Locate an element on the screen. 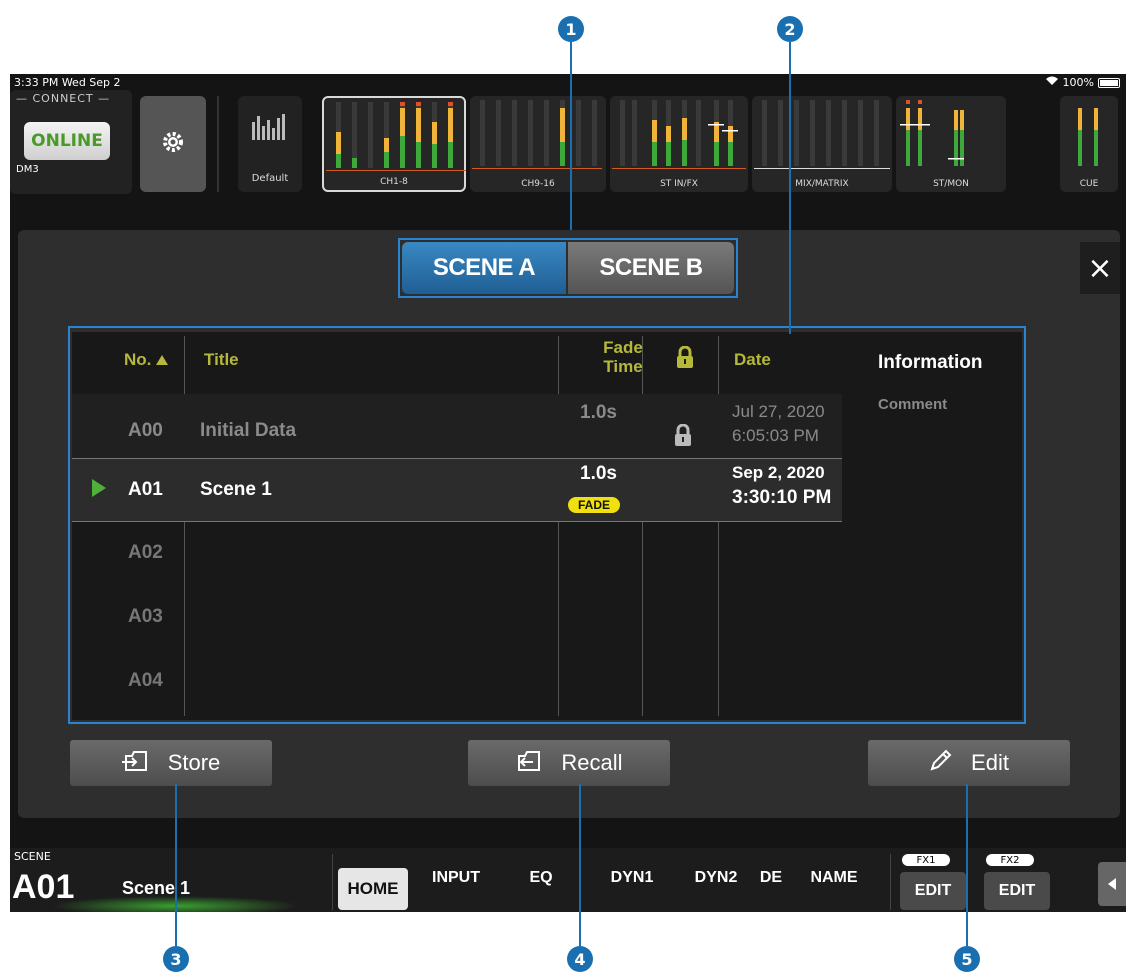  meter-group-ch1-8: CH1-8 is located at coordinates (394, 144).